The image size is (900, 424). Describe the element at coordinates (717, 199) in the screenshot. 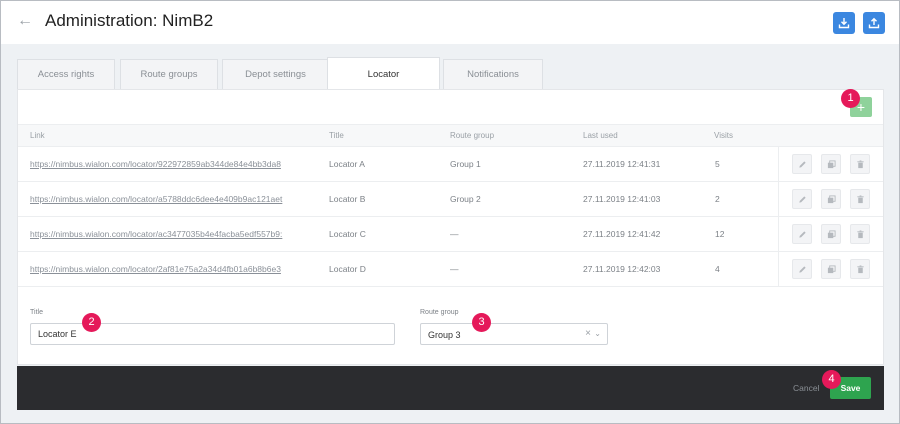

I see `locator-visits: 2` at that location.